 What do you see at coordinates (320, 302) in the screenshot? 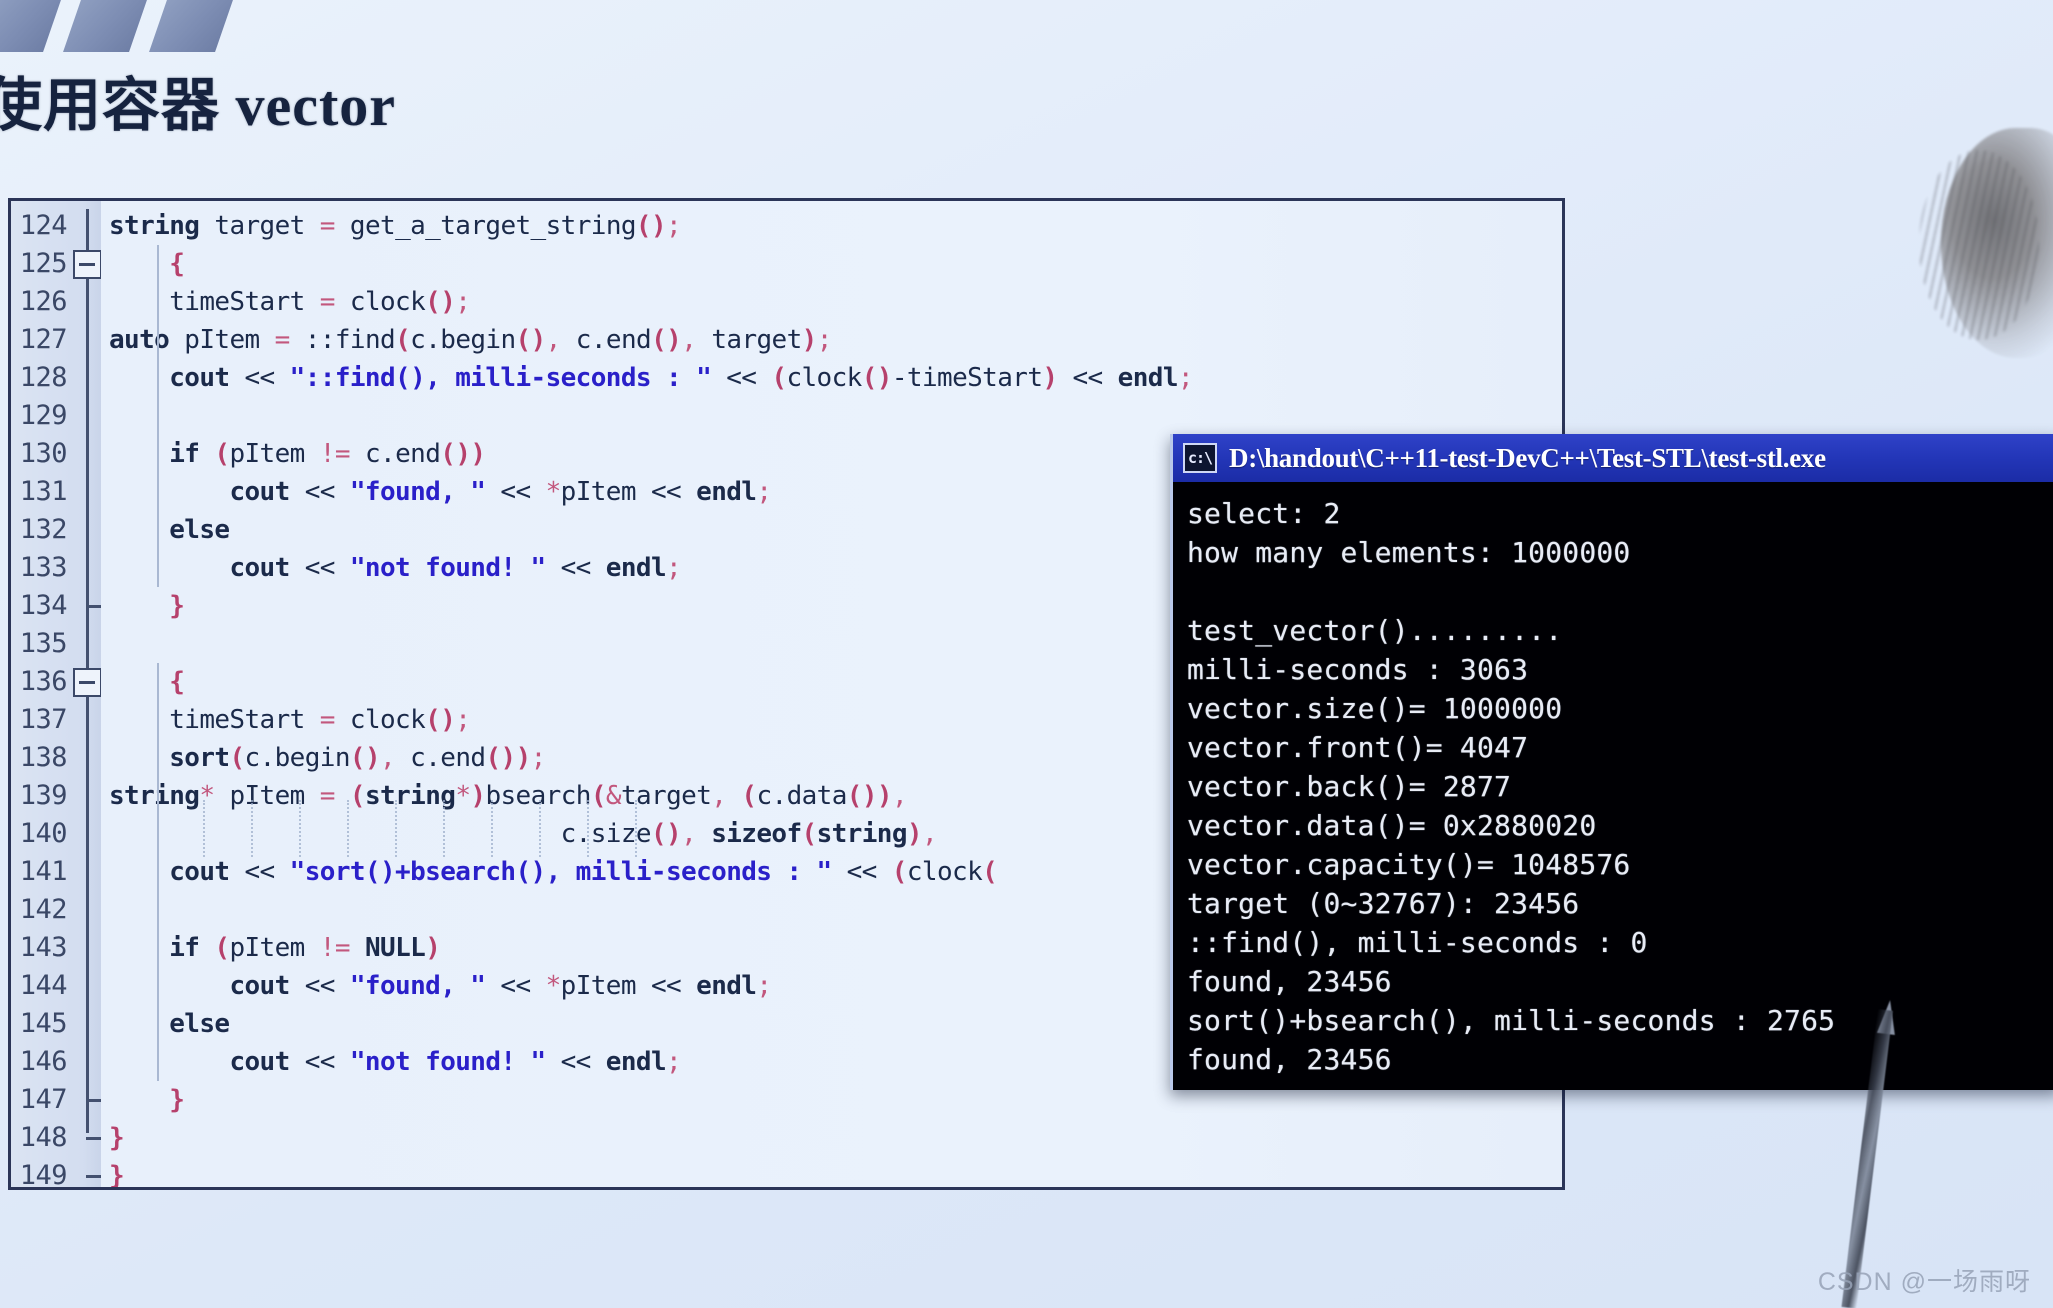
I see `code-line: timeStart = clock();` at bounding box center [320, 302].